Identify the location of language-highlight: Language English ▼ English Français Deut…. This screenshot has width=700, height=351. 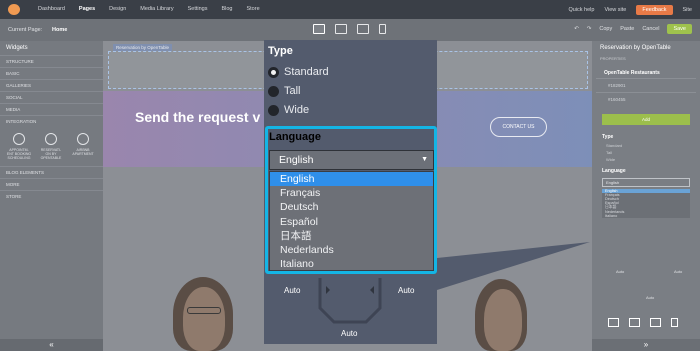
(351, 200).